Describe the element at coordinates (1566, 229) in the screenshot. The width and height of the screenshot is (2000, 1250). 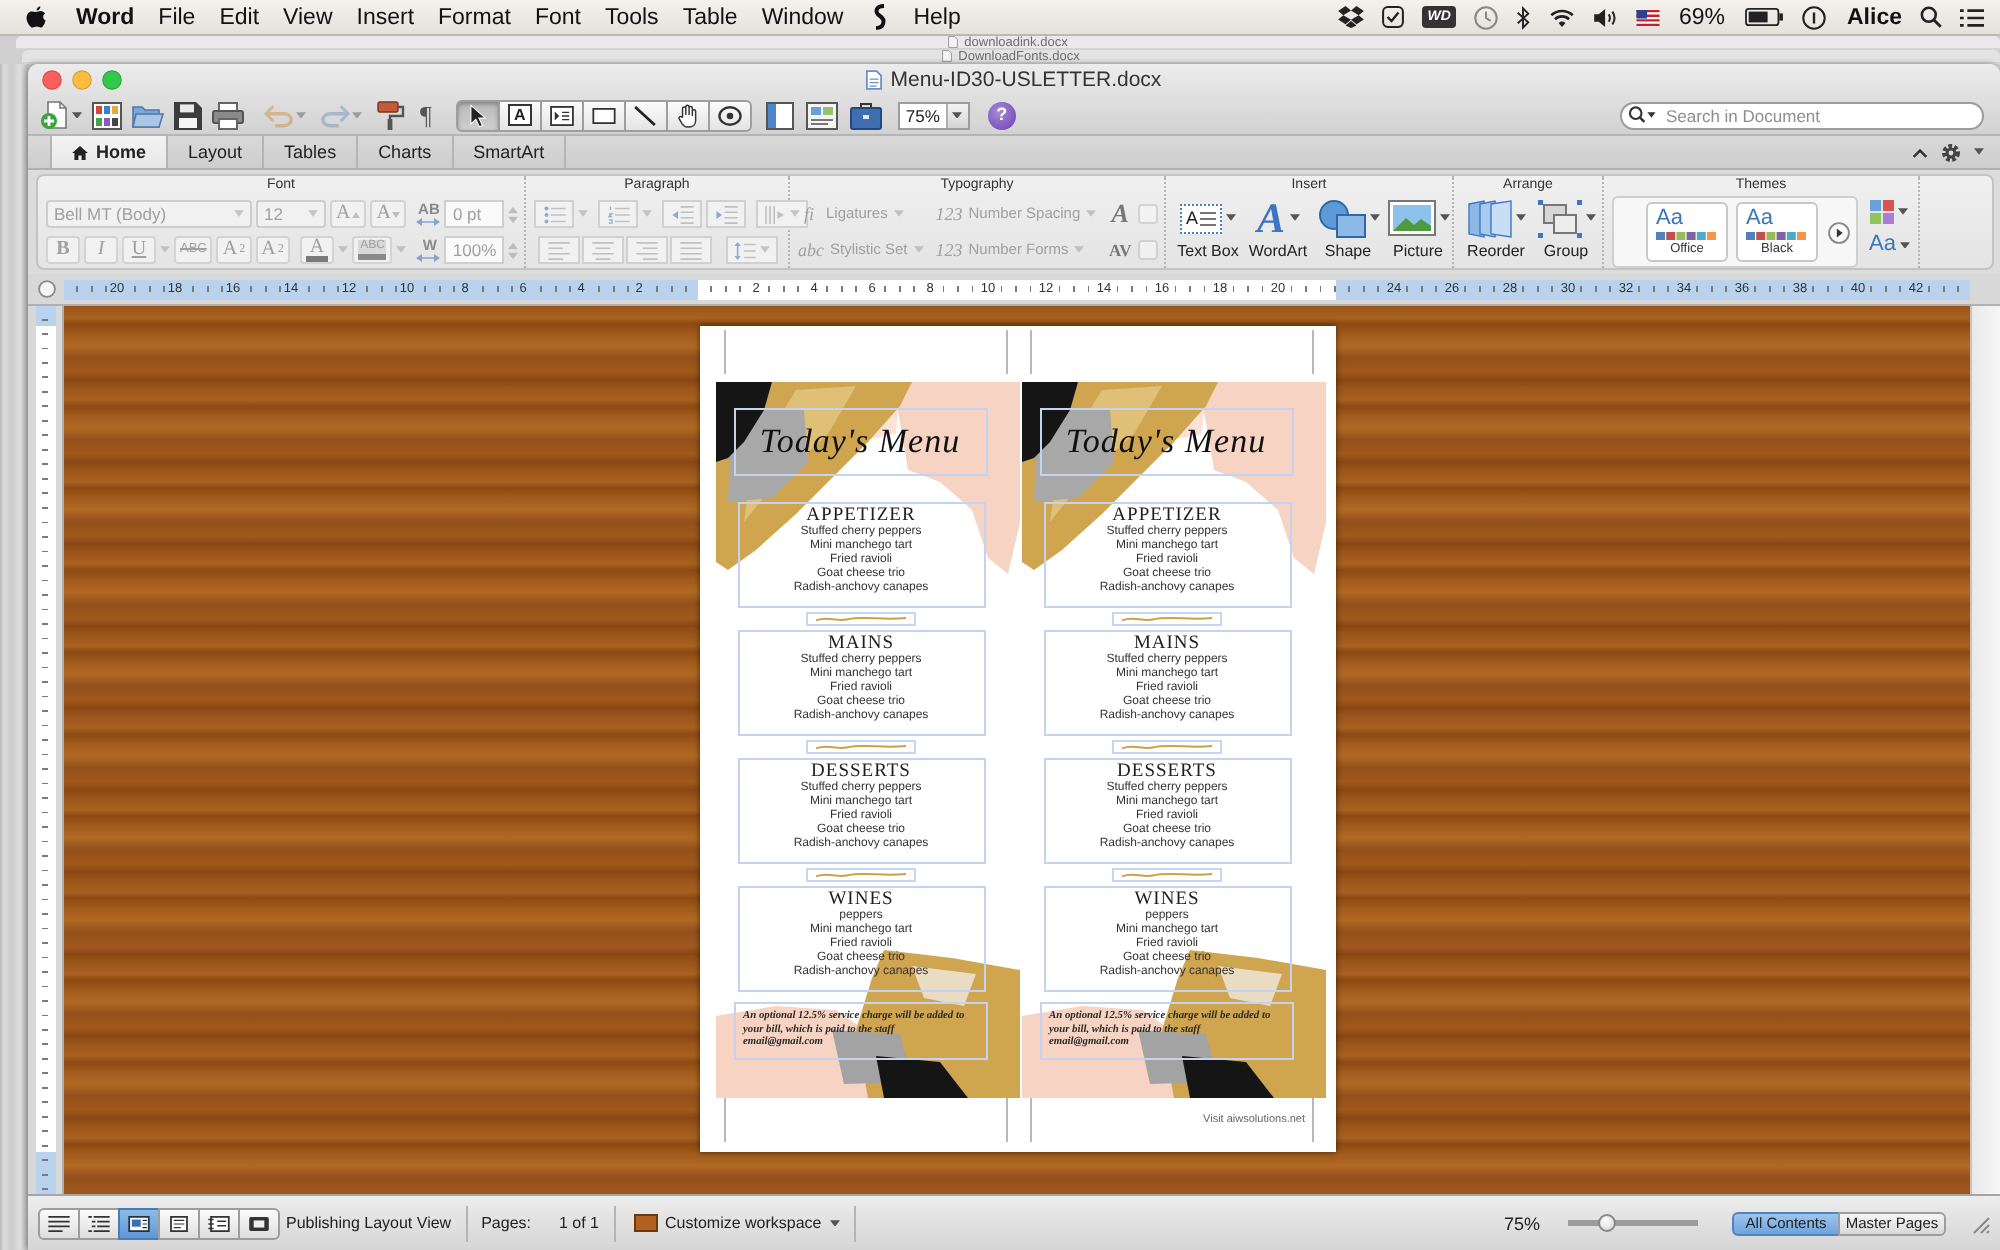
I see `group-button: Group` at that location.